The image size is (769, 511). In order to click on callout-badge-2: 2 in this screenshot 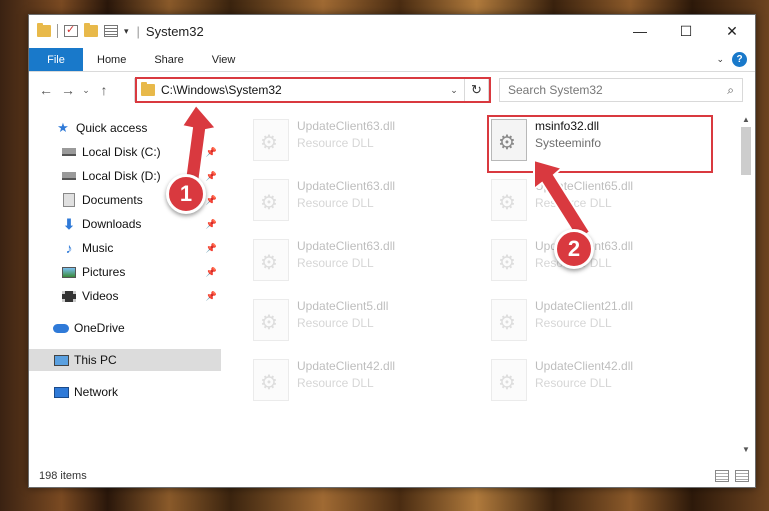, I will do `click(574, 249)`.